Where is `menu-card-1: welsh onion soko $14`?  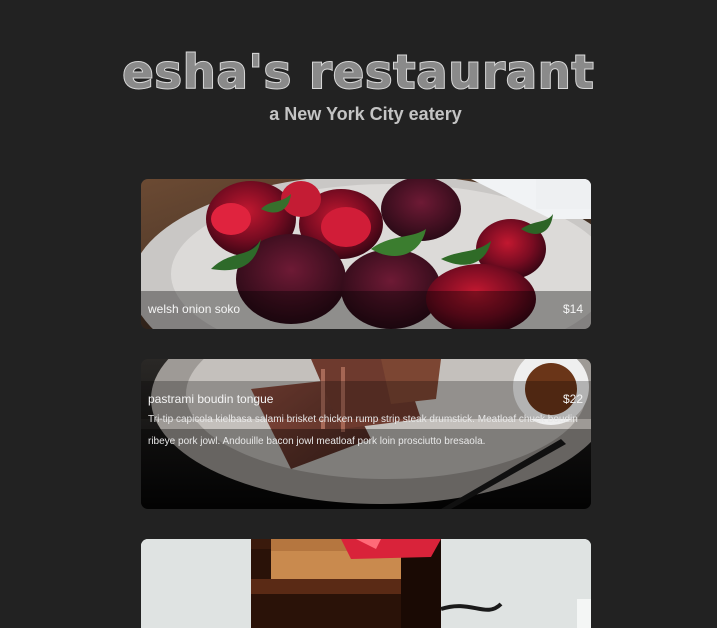 menu-card-1: welsh onion soko $14 is located at coordinates (366, 254).